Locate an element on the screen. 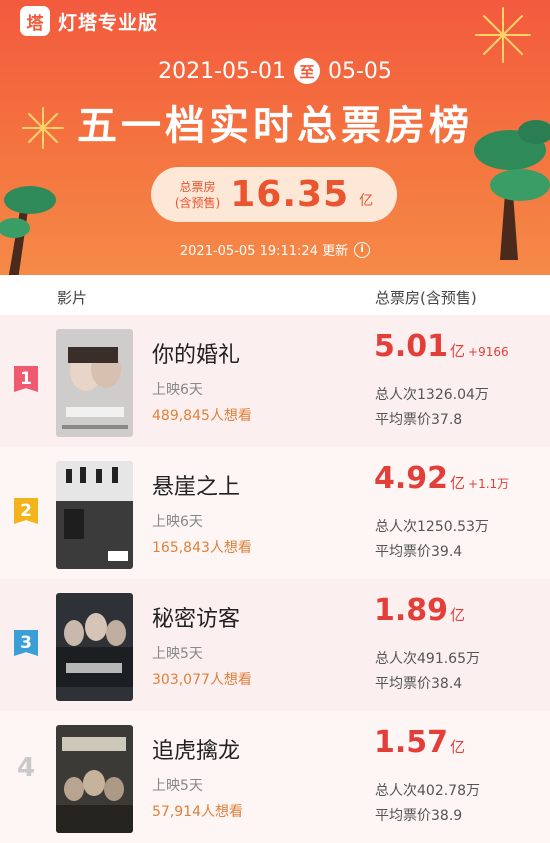 The width and height of the screenshot is (550, 843). box-office-value: 4.92 is located at coordinates (411, 478).